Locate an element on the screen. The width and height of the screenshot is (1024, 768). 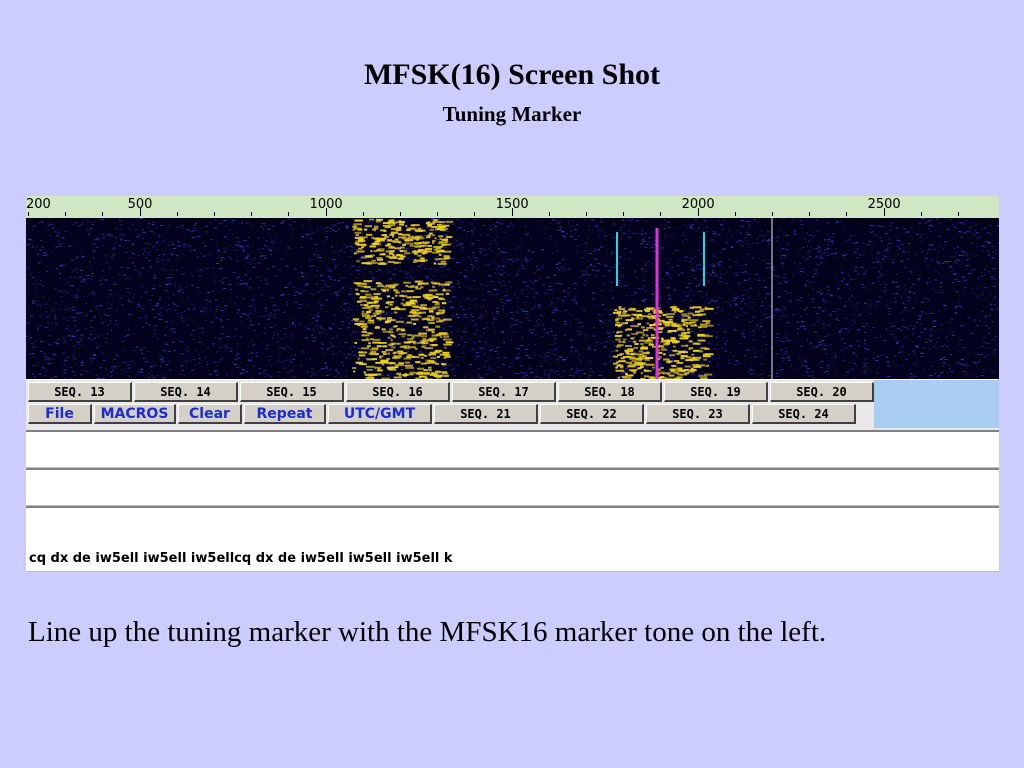
ruler-label: 1000 is located at coordinates (326, 204).